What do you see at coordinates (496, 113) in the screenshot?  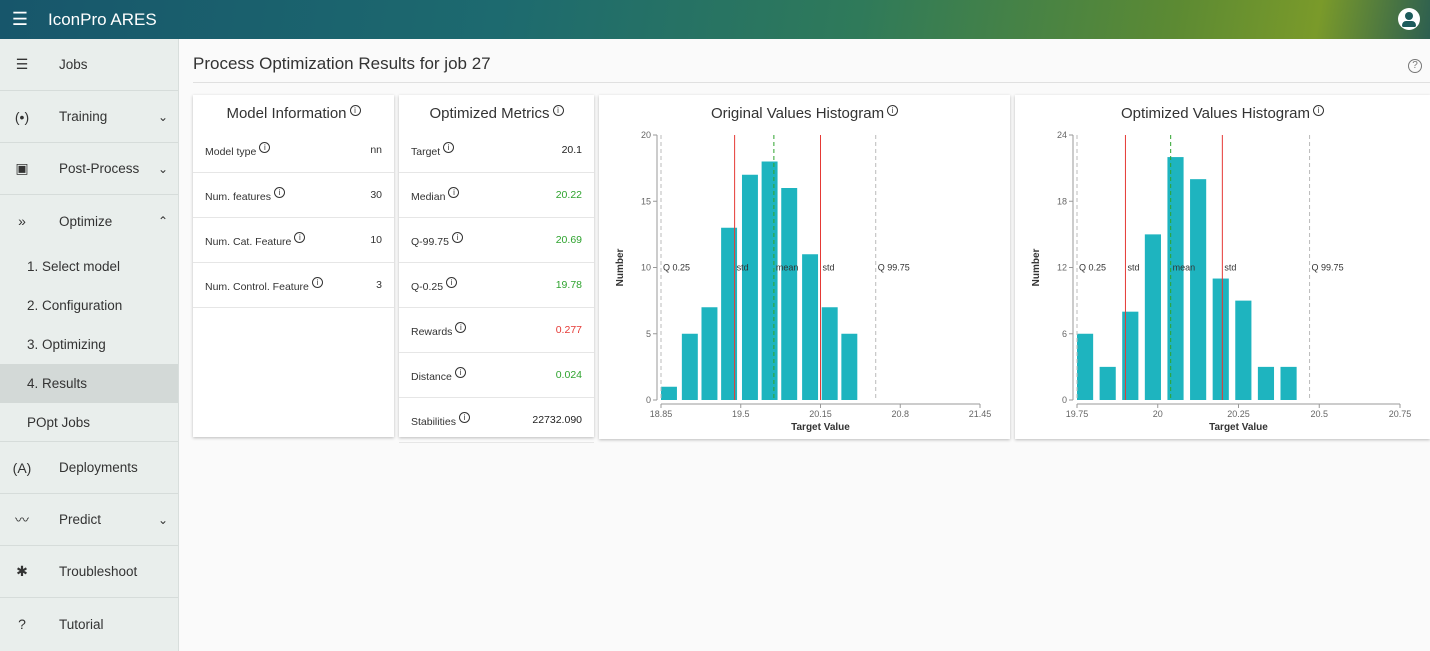 I see `card-title: Optimized Metrics i` at bounding box center [496, 113].